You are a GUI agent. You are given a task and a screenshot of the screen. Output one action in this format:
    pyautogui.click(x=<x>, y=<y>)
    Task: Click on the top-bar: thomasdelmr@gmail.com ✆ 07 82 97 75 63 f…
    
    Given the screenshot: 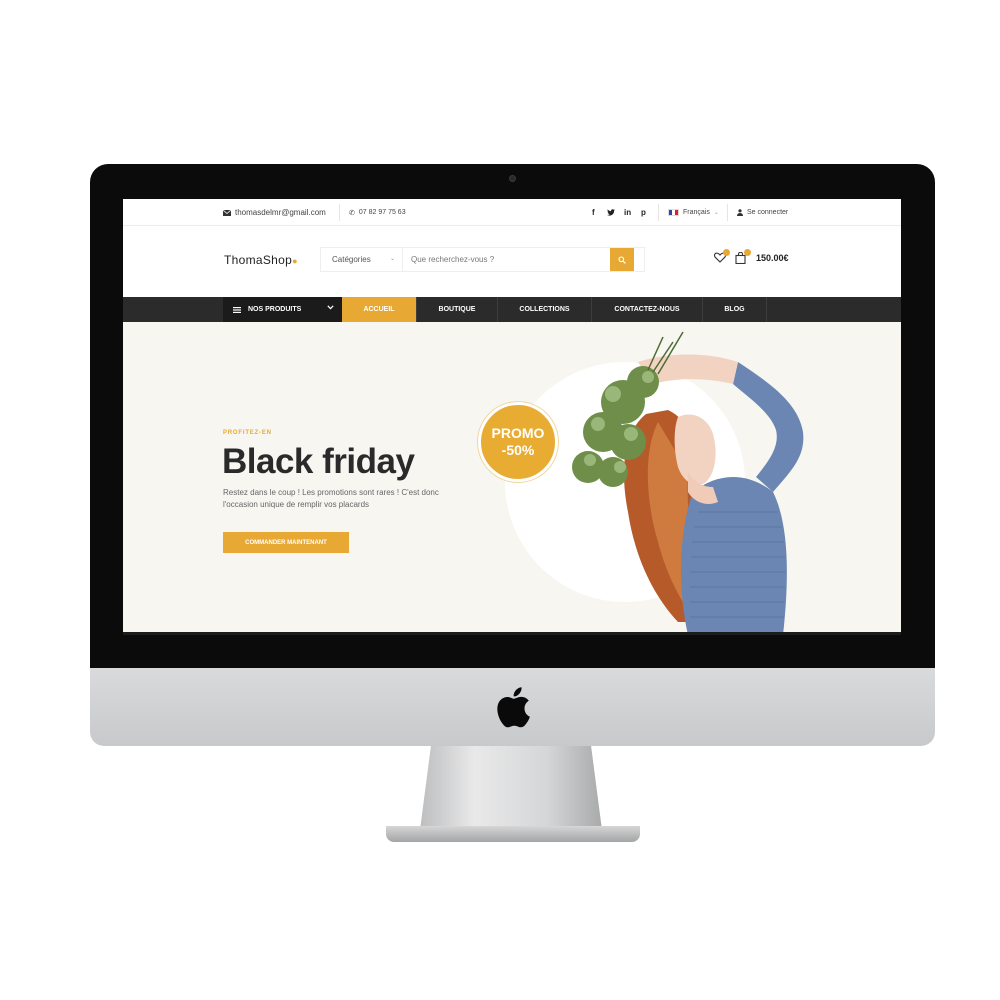 What is the action you would take?
    pyautogui.click(x=512, y=212)
    